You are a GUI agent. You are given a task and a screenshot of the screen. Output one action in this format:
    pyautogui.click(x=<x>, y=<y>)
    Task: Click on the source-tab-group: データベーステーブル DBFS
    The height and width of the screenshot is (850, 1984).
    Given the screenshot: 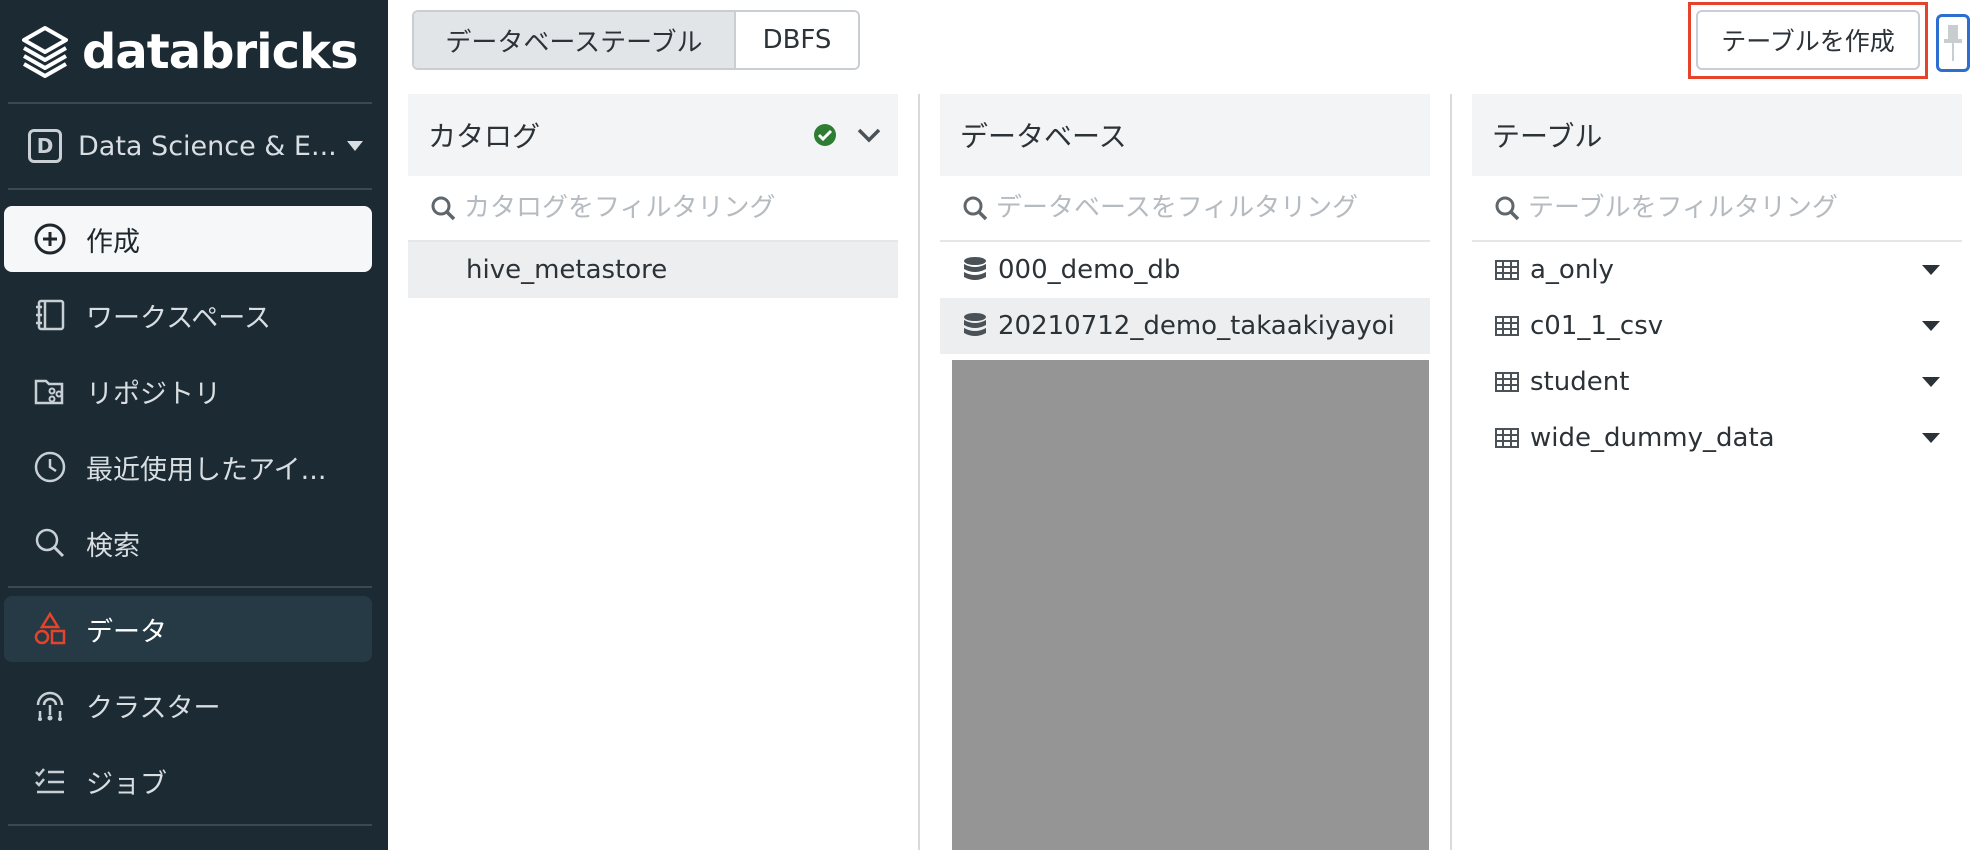 What is the action you would take?
    pyautogui.click(x=636, y=40)
    